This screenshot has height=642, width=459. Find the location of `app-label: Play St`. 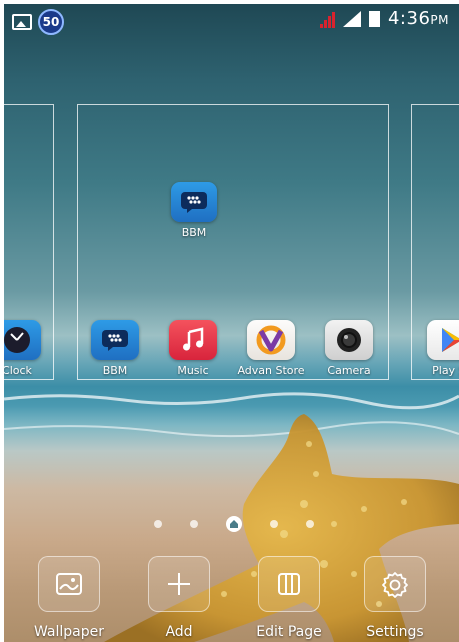

app-label: Play St is located at coordinates (445, 370).